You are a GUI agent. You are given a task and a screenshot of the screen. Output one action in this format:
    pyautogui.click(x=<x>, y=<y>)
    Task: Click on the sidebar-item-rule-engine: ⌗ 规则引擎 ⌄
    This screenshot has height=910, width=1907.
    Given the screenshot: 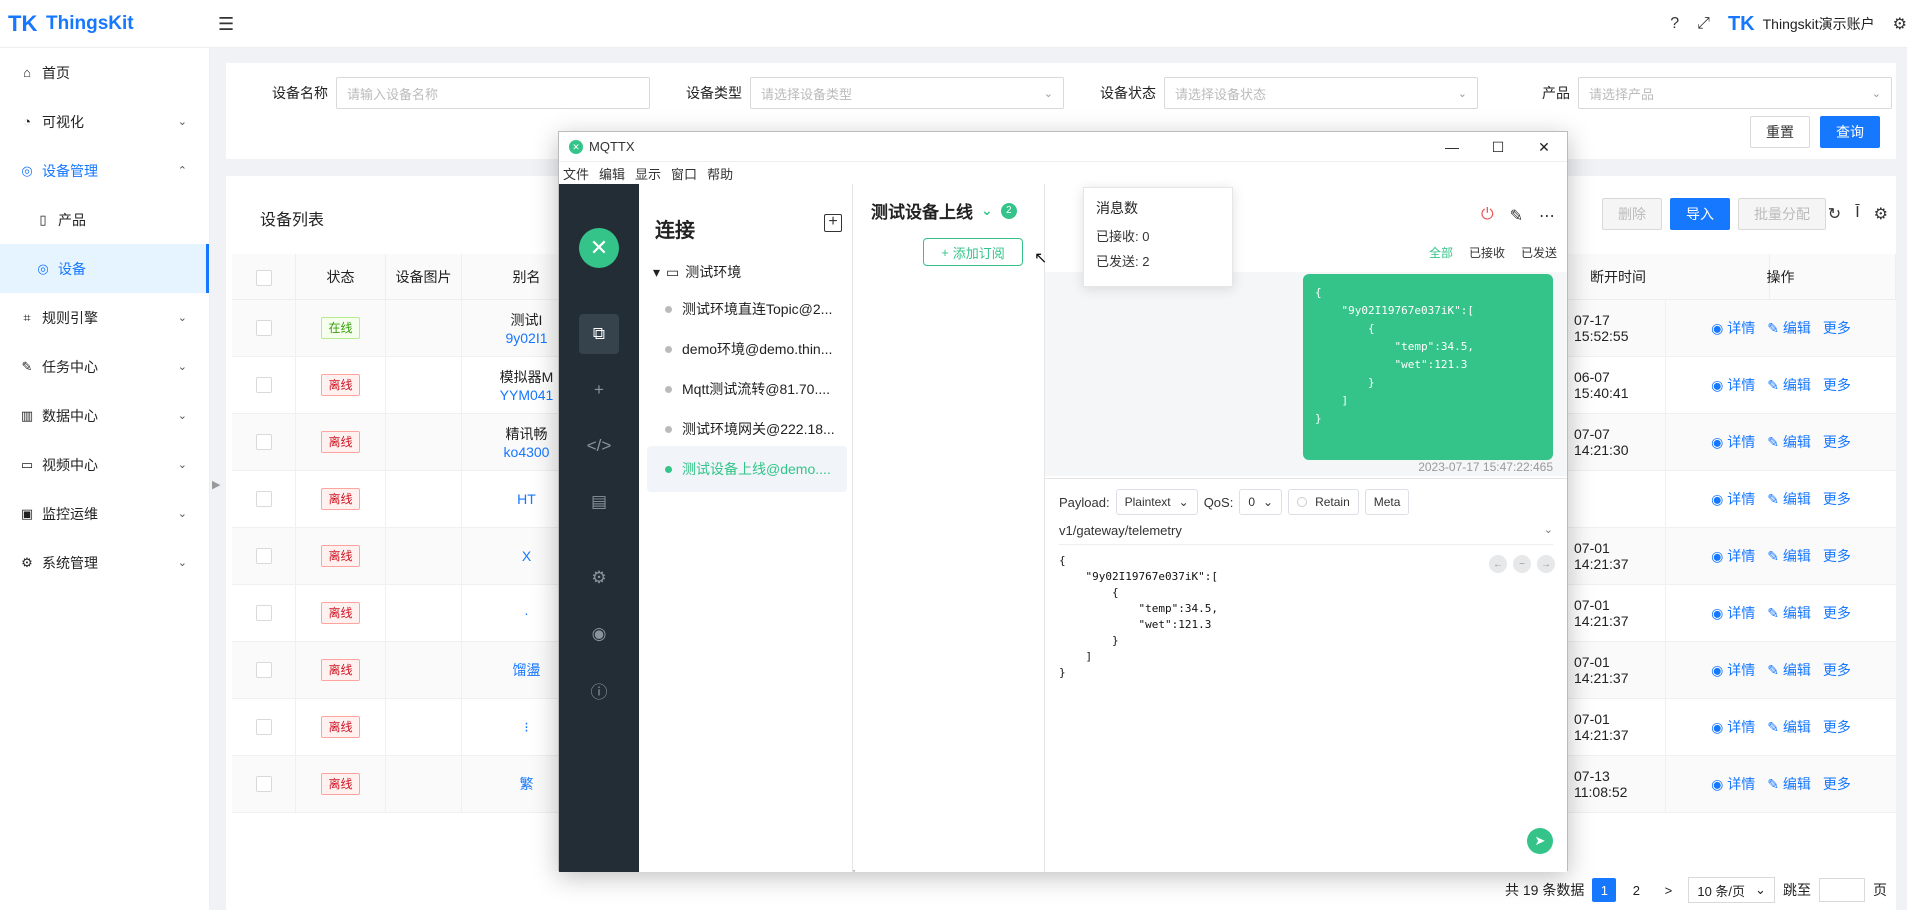 What is the action you would take?
    pyautogui.click(x=104, y=317)
    